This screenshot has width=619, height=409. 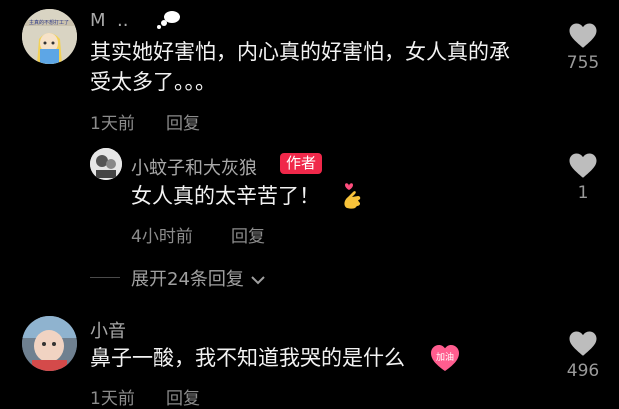 I want to click on like-button: 1, so click(x=583, y=177).